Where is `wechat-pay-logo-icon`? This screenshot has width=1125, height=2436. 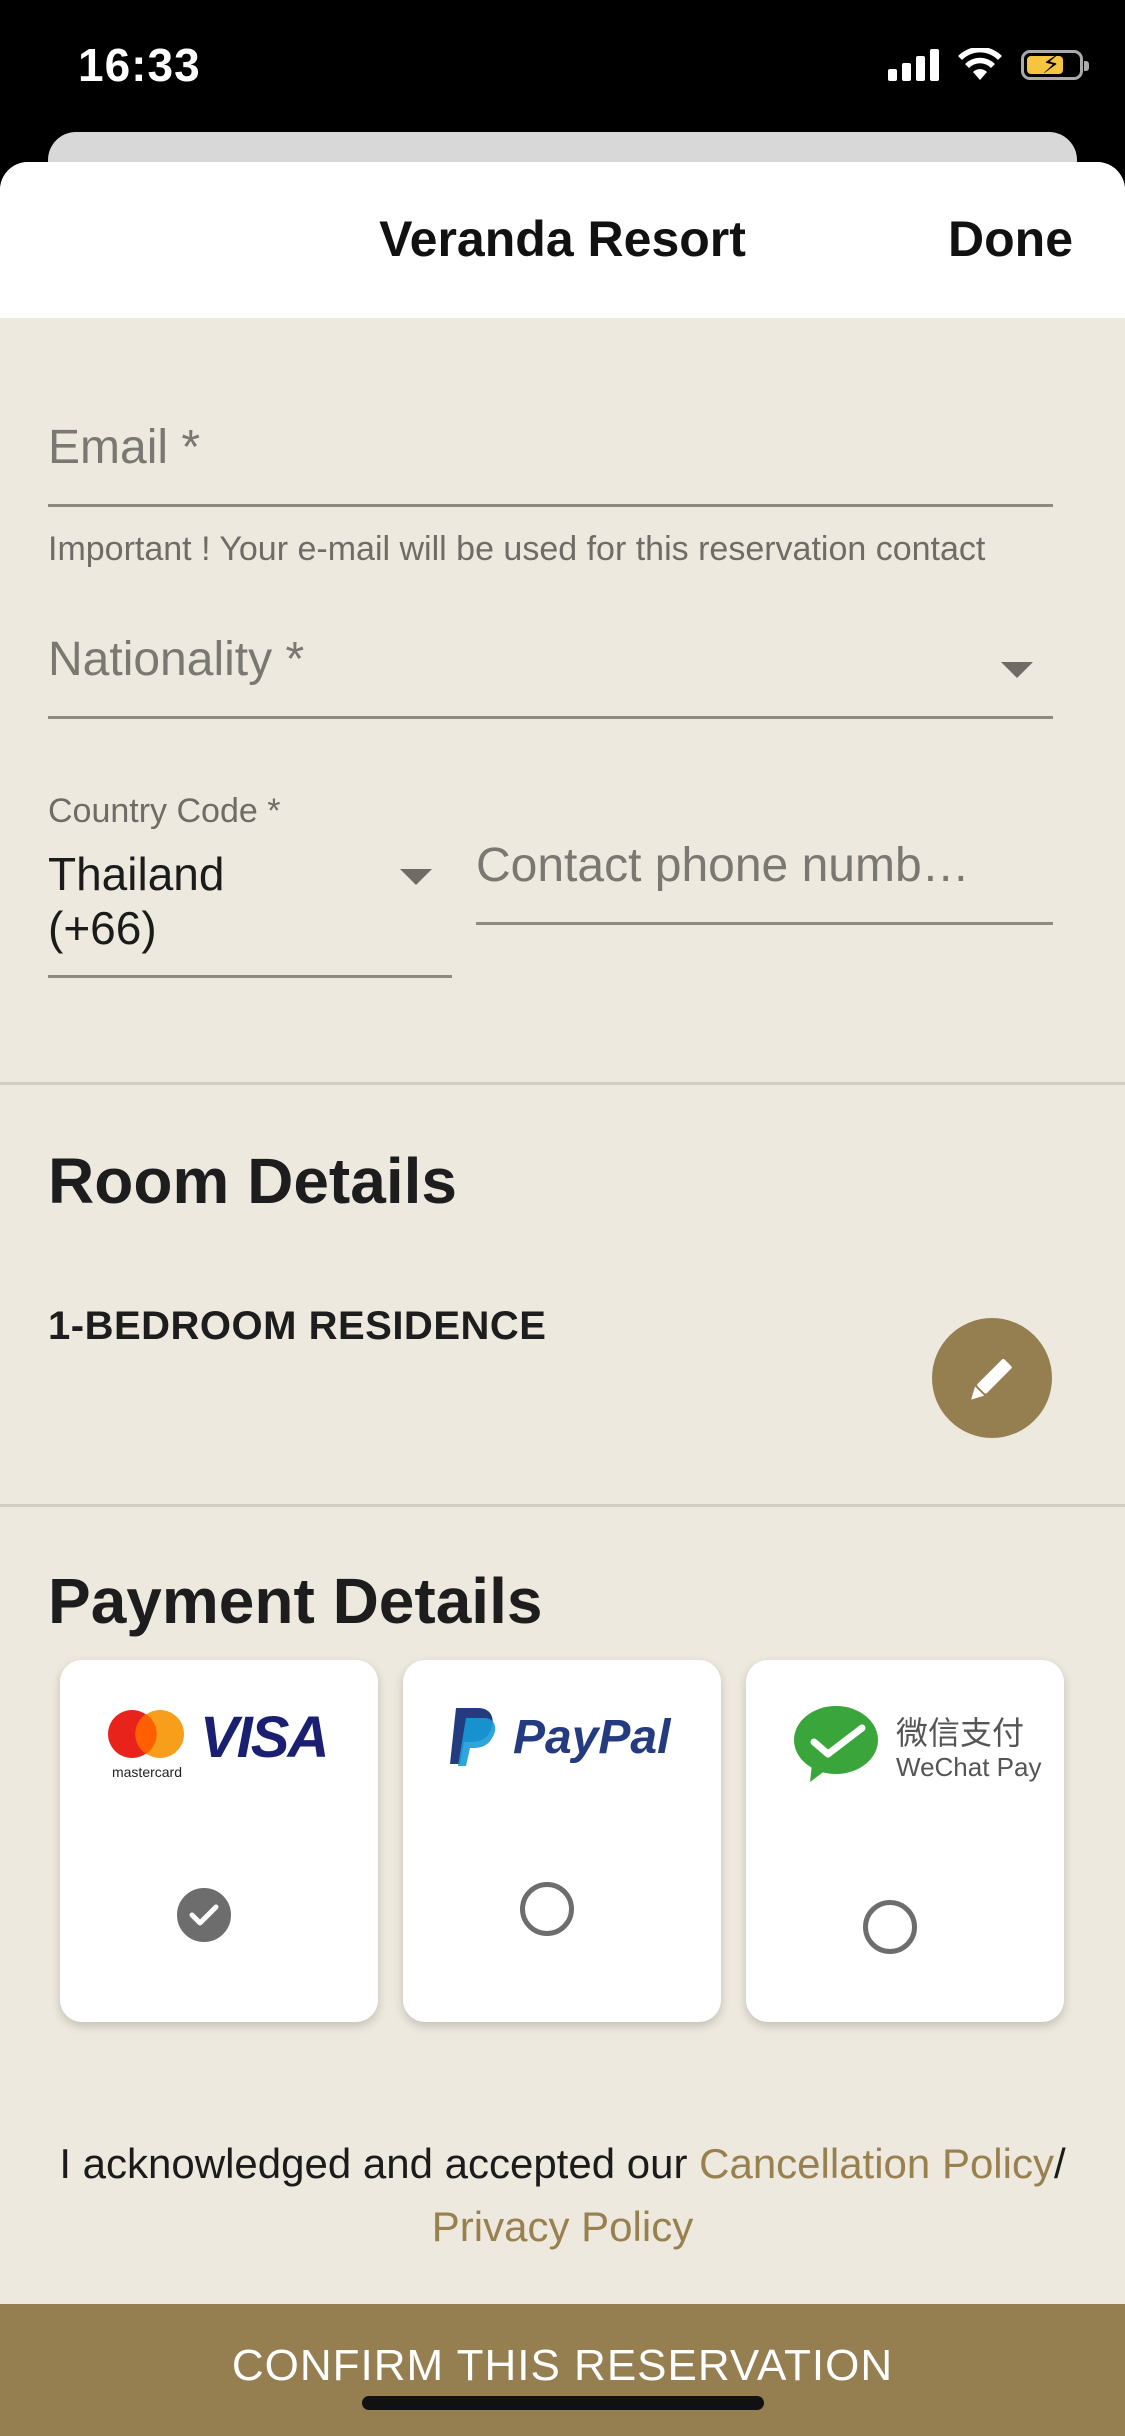 wechat-pay-logo-icon is located at coordinates (836, 1744).